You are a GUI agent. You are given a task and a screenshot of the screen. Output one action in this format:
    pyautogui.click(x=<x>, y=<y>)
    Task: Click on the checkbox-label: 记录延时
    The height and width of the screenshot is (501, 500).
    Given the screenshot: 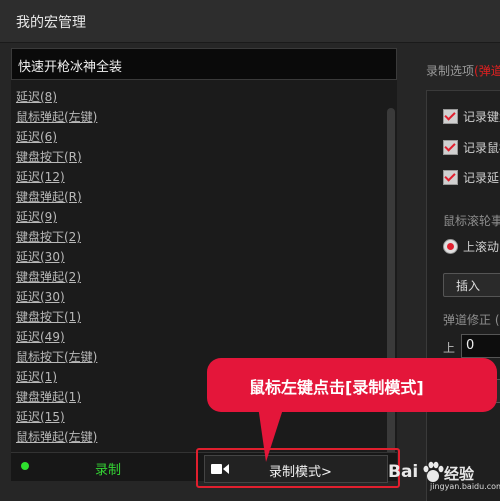 What is the action you would take?
    pyautogui.click(x=481, y=178)
    